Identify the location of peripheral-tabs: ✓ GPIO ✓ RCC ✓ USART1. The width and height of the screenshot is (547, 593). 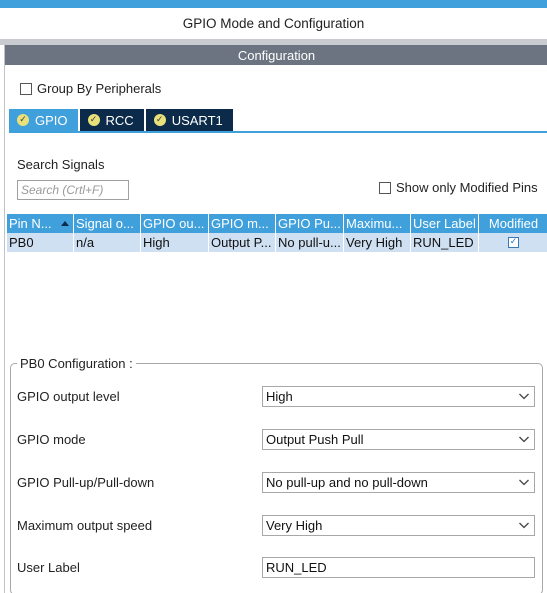
(122, 120).